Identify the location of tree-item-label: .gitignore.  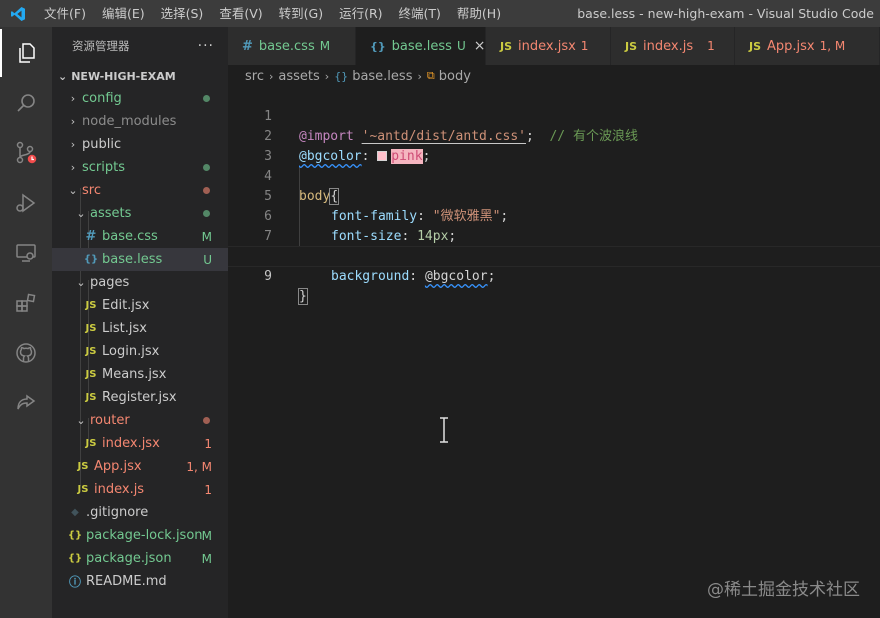
(117, 512).